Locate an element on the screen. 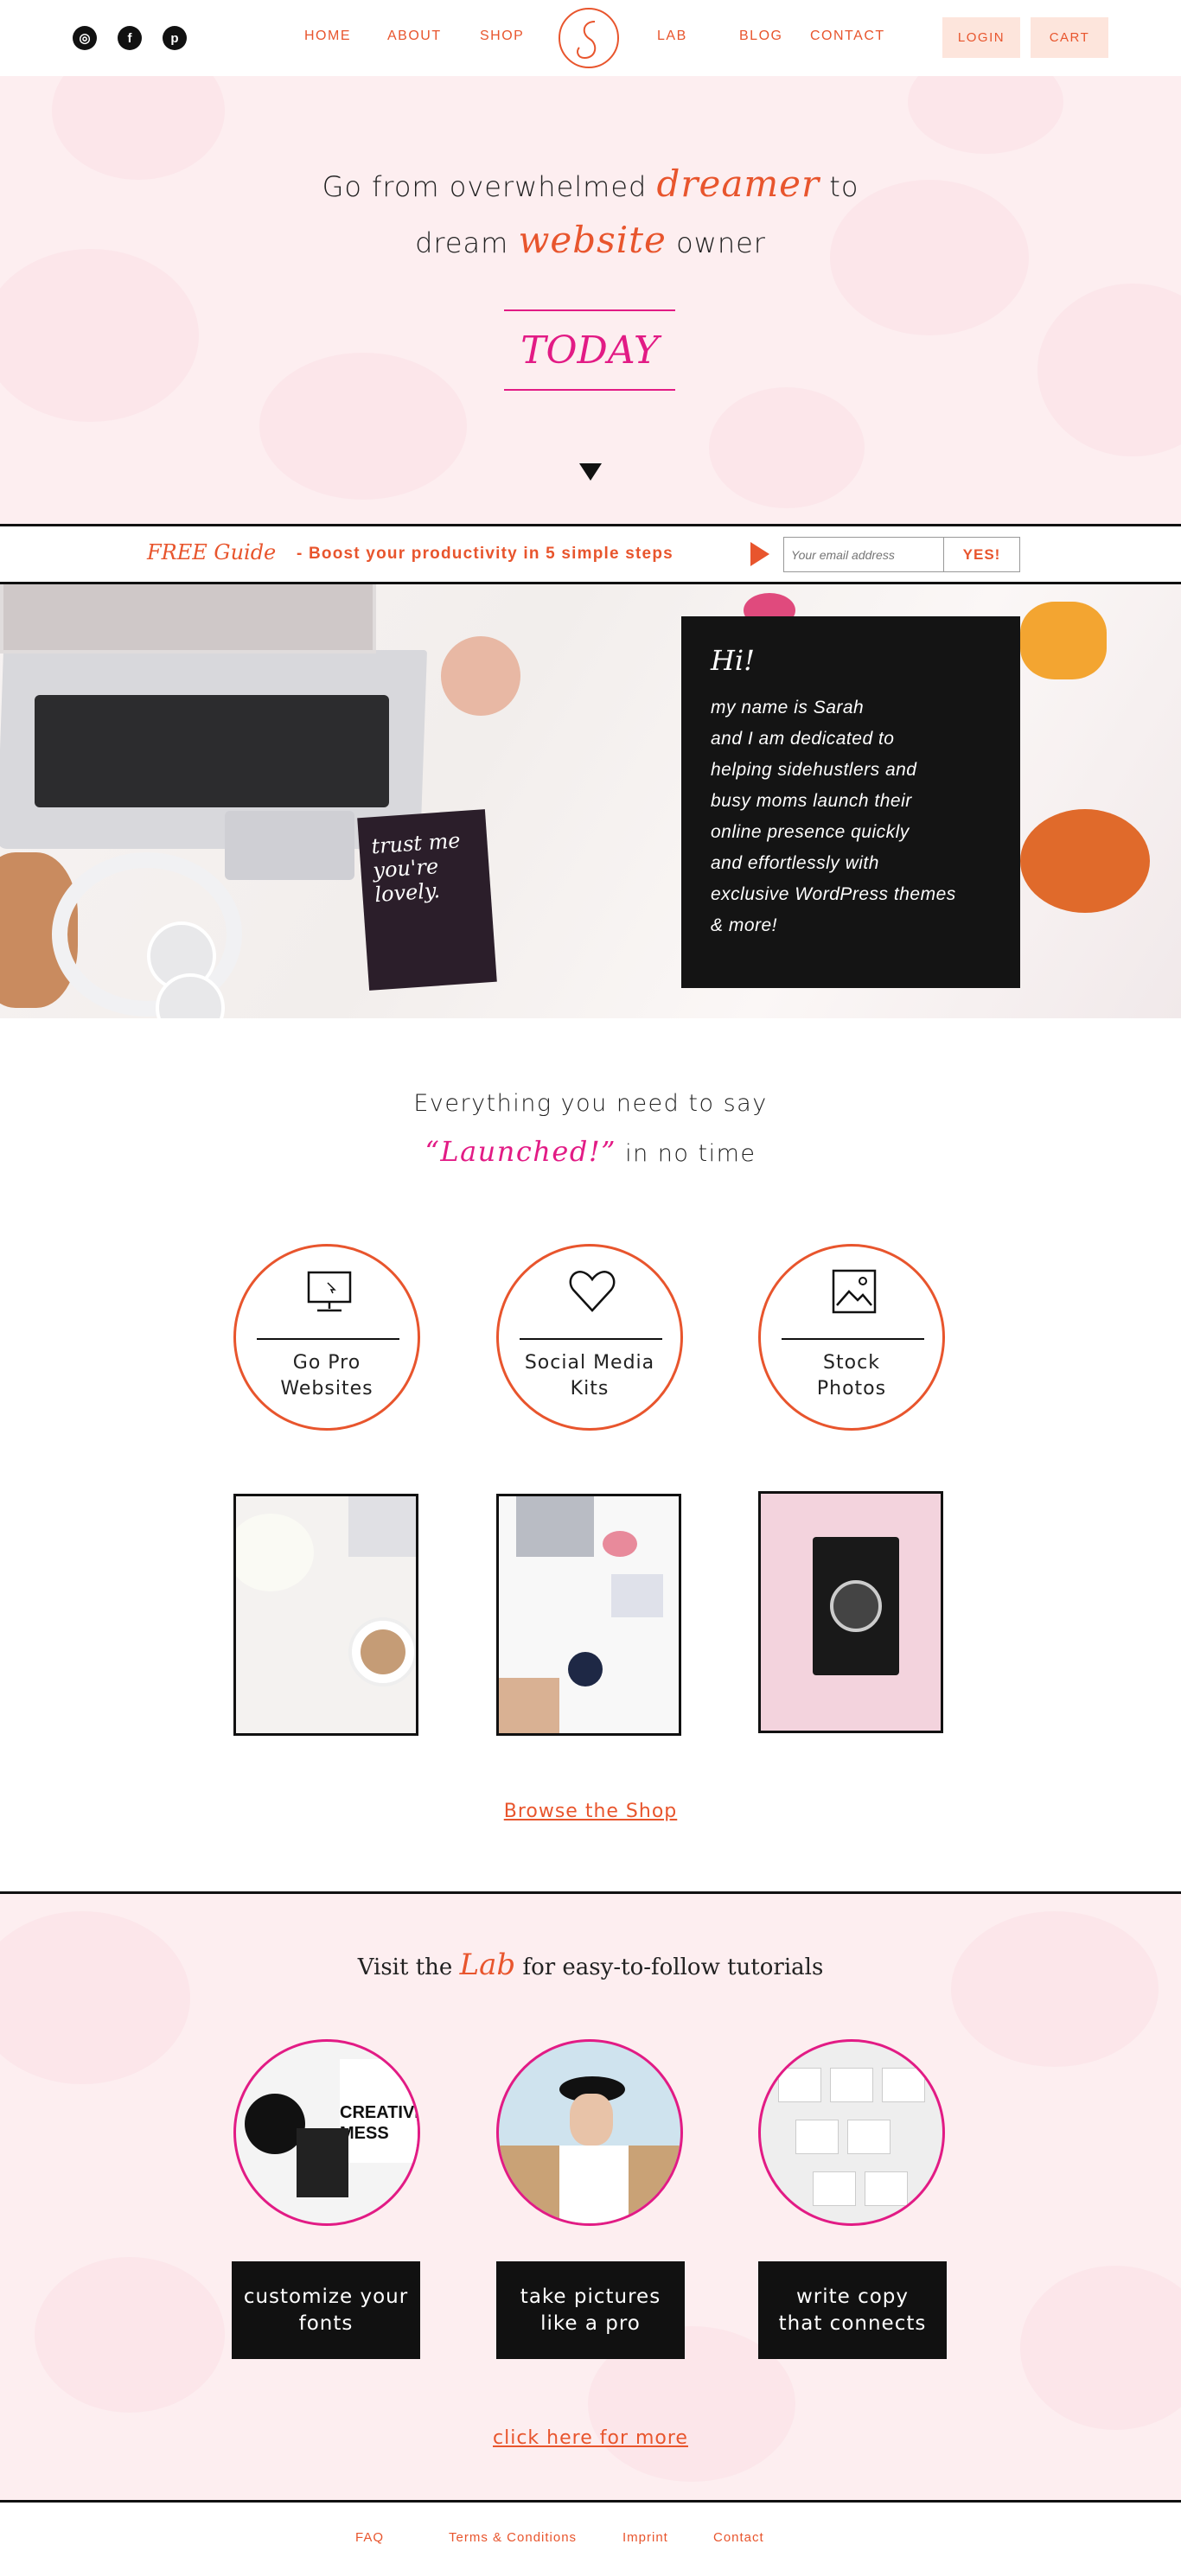 The width and height of the screenshot is (1181, 2576). email-field is located at coordinates (864, 554).